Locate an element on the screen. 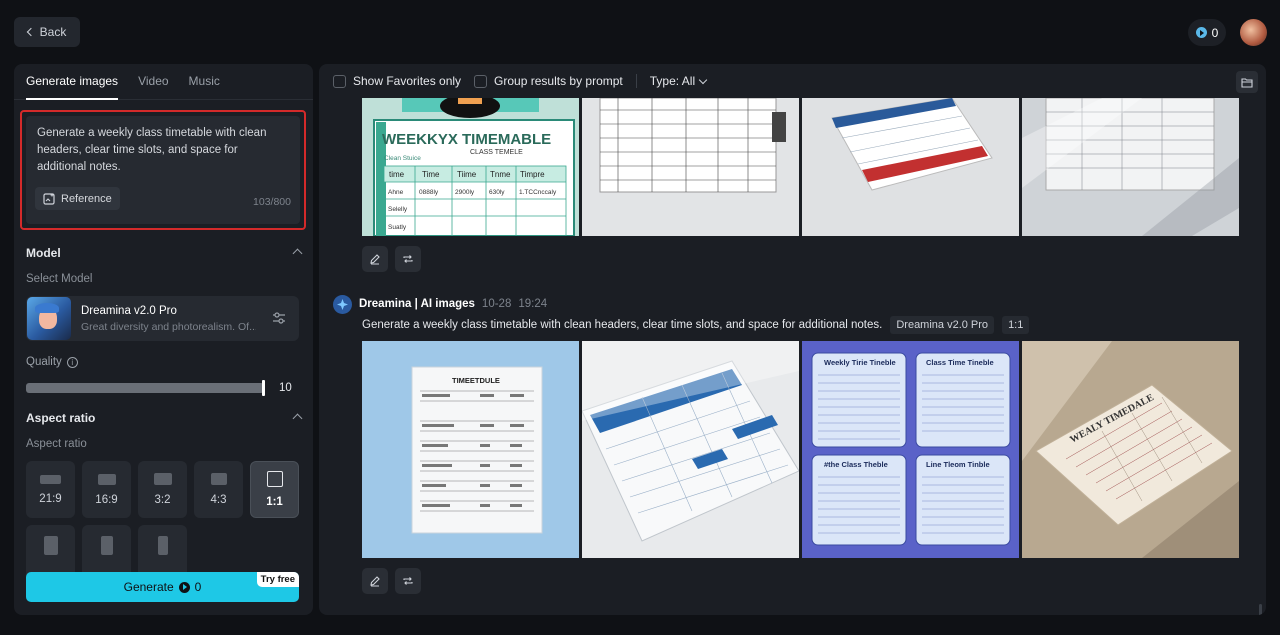  aspect-21-9: 21:9 is located at coordinates (50, 489).